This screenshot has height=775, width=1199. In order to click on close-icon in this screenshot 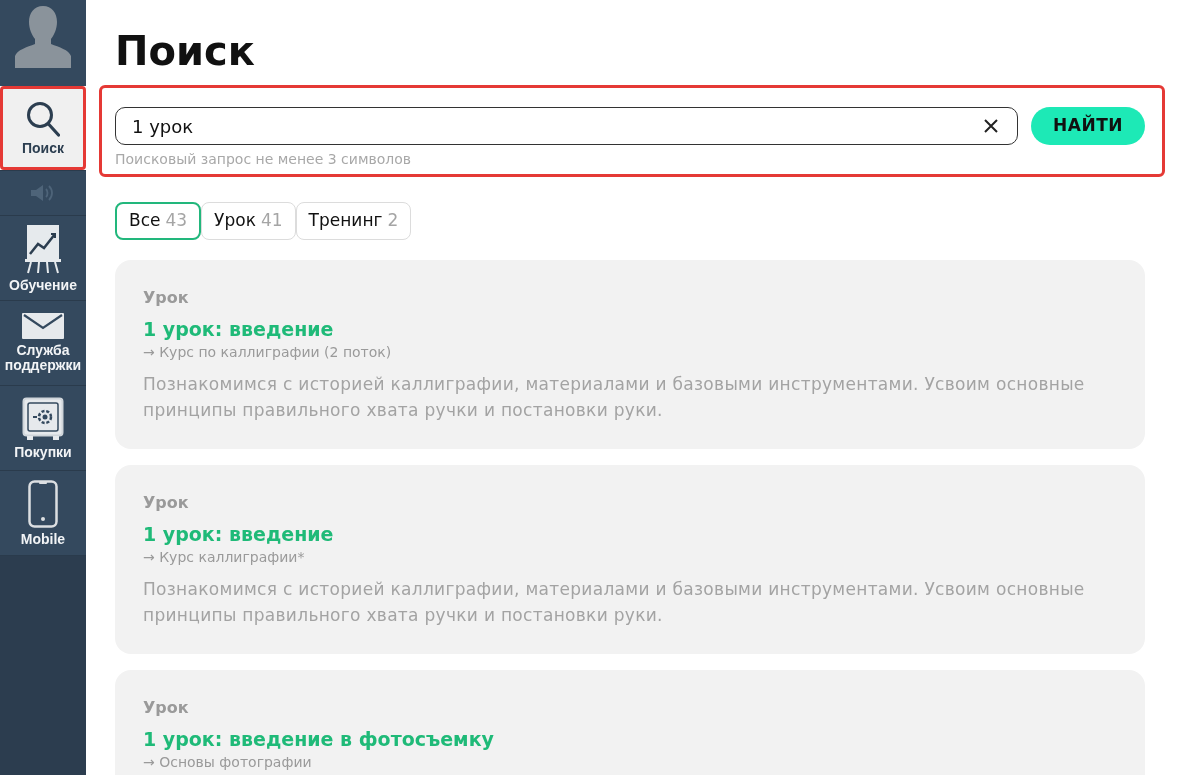, I will do `click(991, 126)`.